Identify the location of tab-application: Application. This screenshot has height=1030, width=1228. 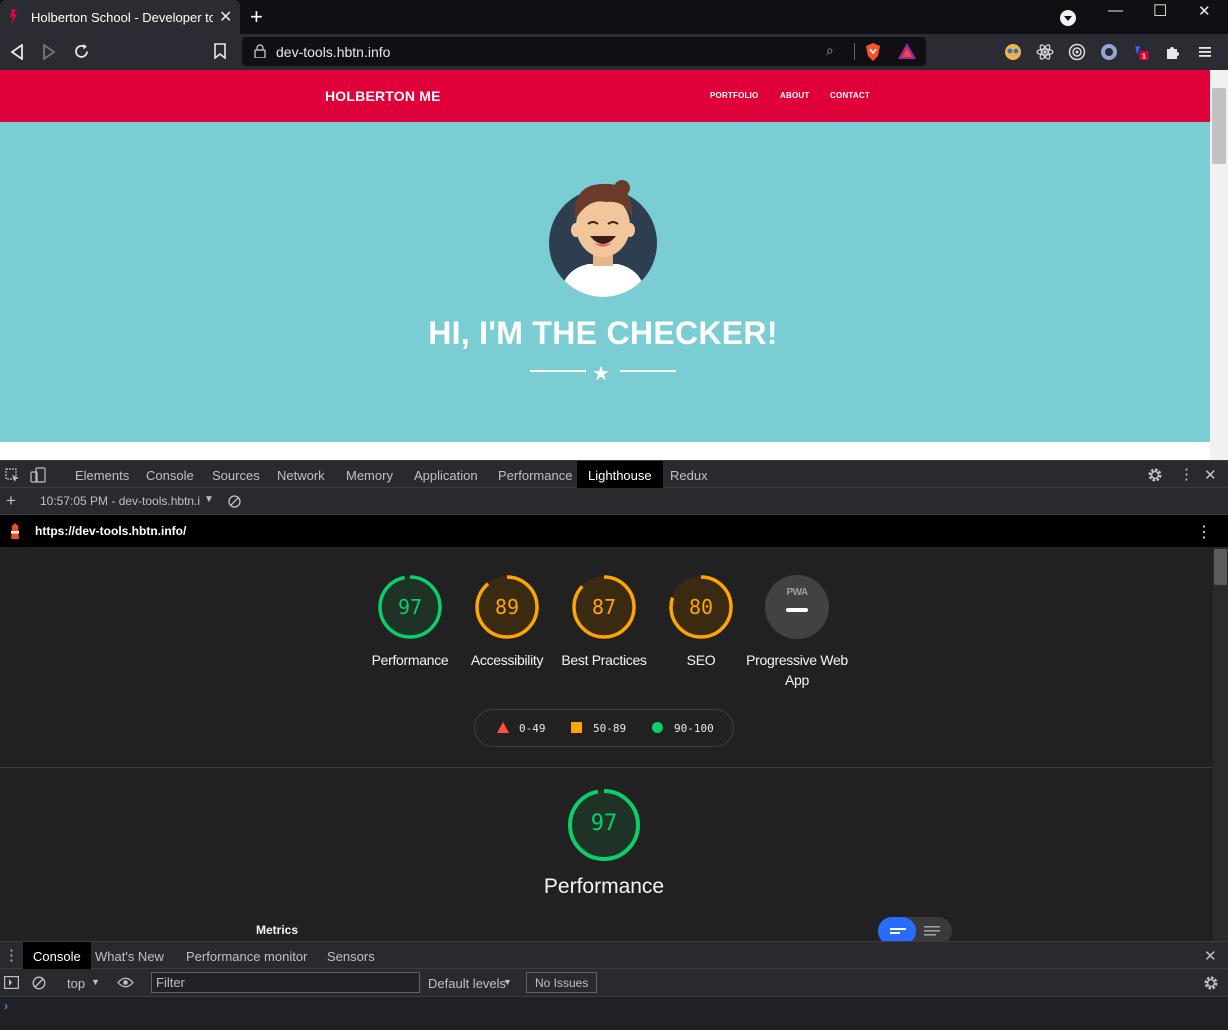
(446, 475).